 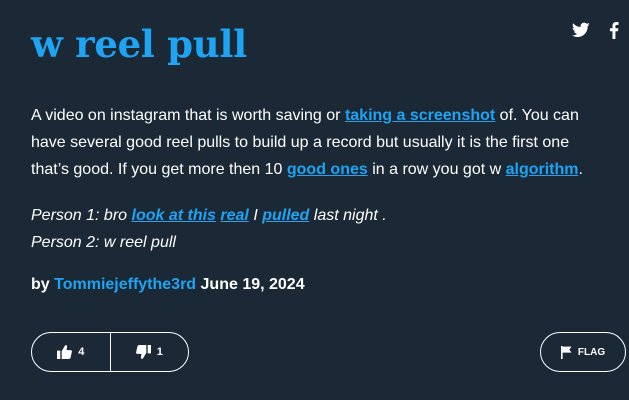 I want to click on flag-button: FLAG, so click(x=583, y=352).